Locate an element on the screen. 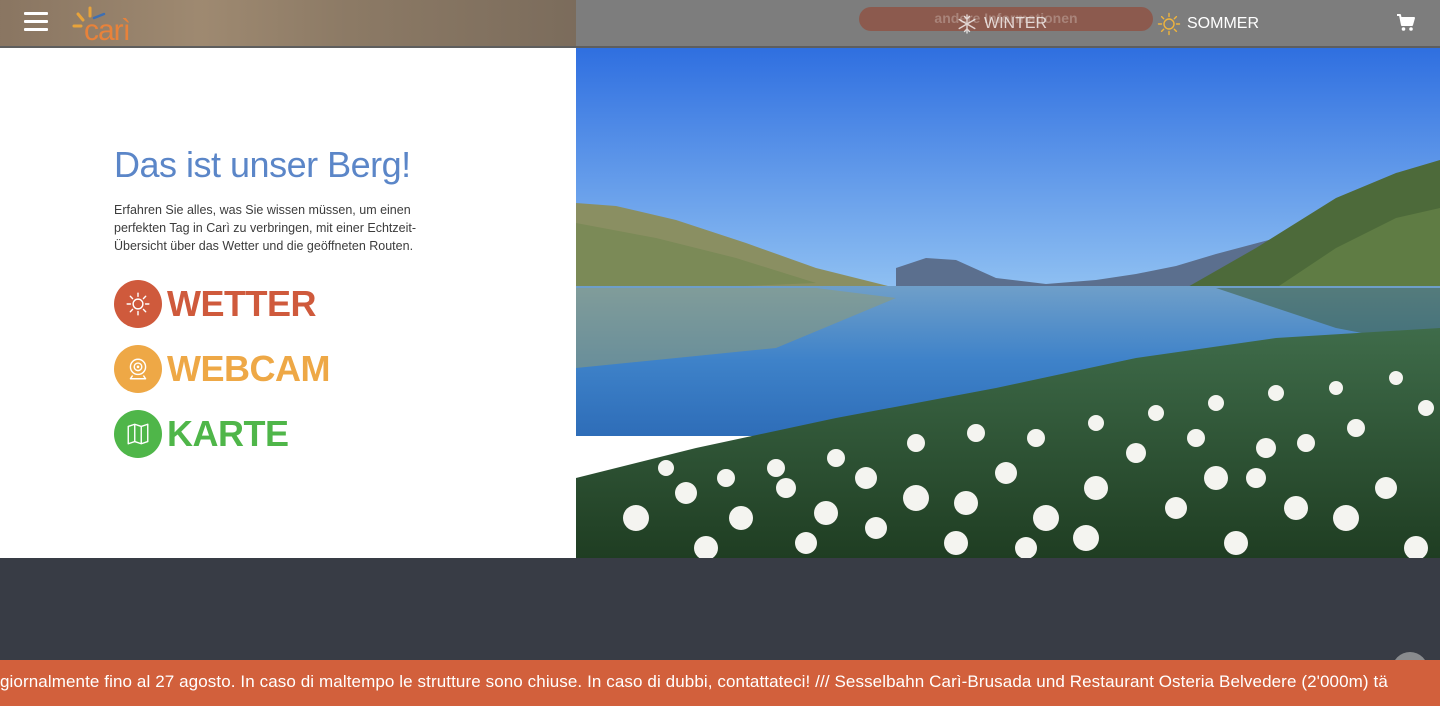 The height and width of the screenshot is (706, 1440). map-label: KARTE is located at coordinates (228, 433).